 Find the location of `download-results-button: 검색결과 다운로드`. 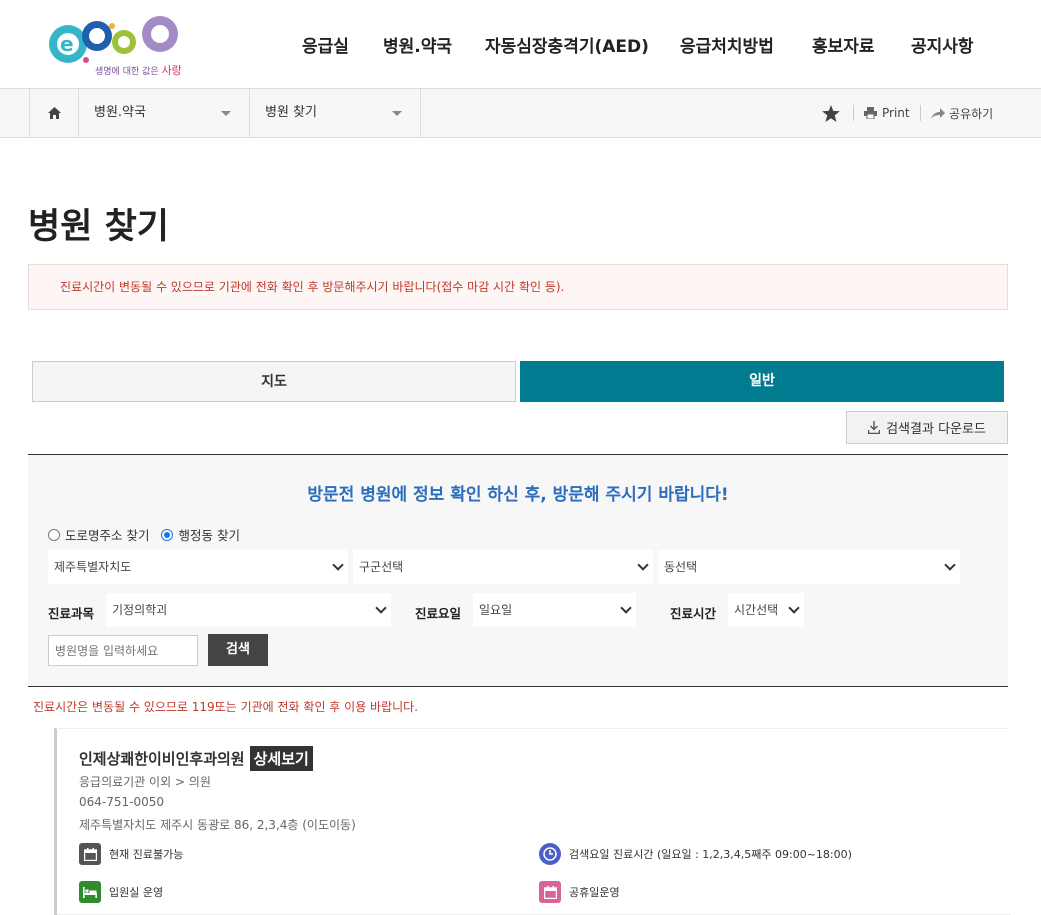

download-results-button: 검색결과 다운로드 is located at coordinates (927, 427).